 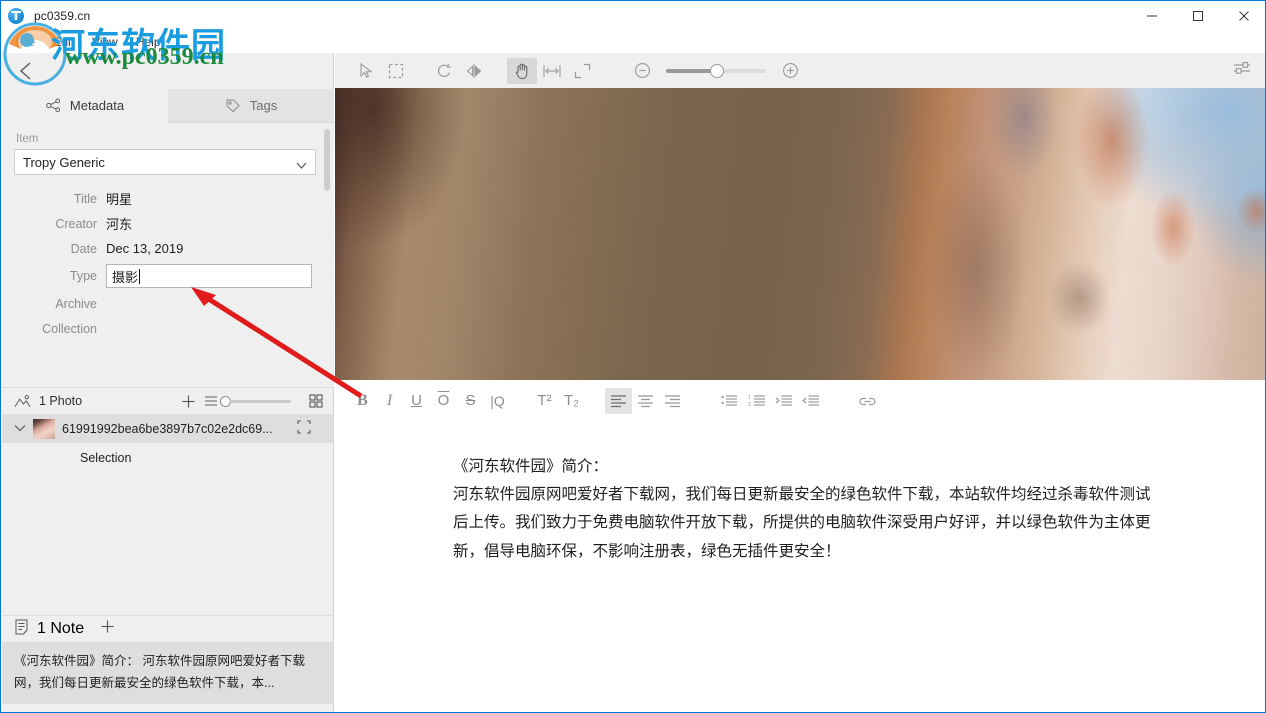 What do you see at coordinates (61, 401) in the screenshot?
I see `photos-header-label: 1 Photo` at bounding box center [61, 401].